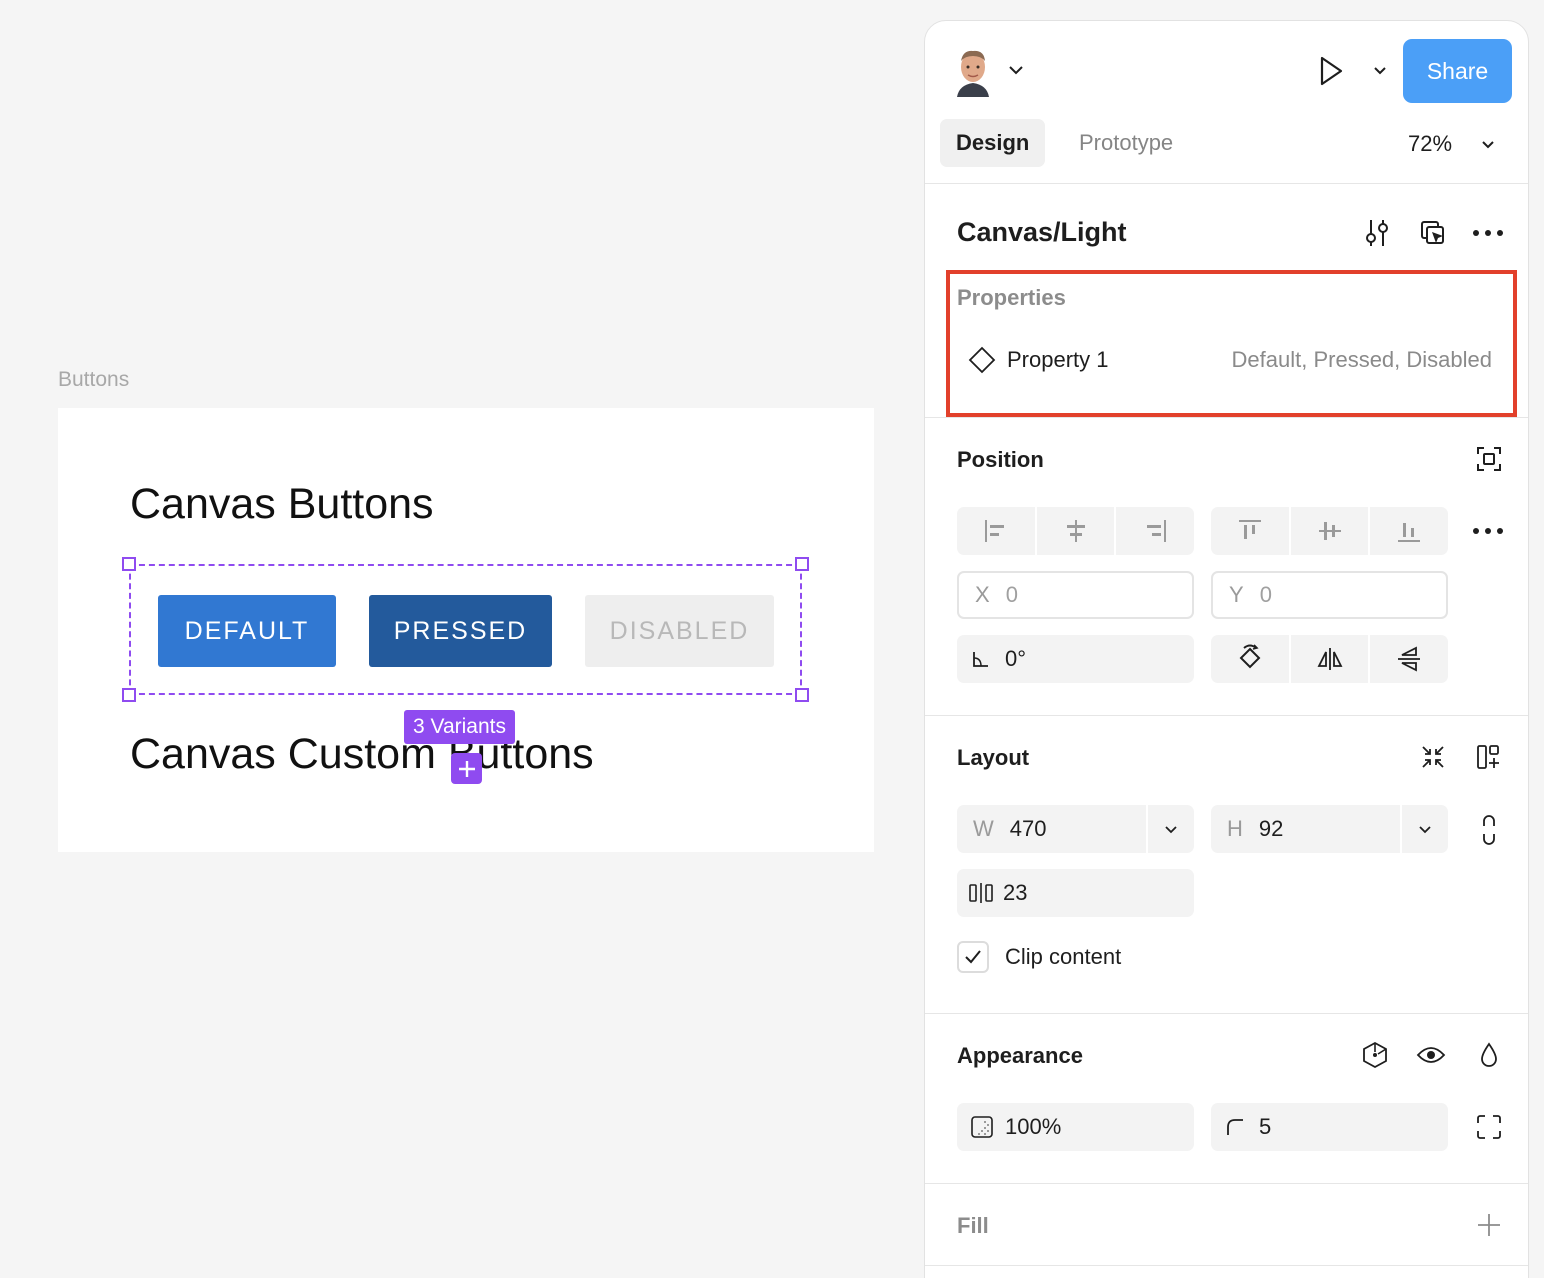 Image resolution: width=1544 pixels, height=1278 pixels. I want to click on width-mode-dropdown, so click(1170, 829).